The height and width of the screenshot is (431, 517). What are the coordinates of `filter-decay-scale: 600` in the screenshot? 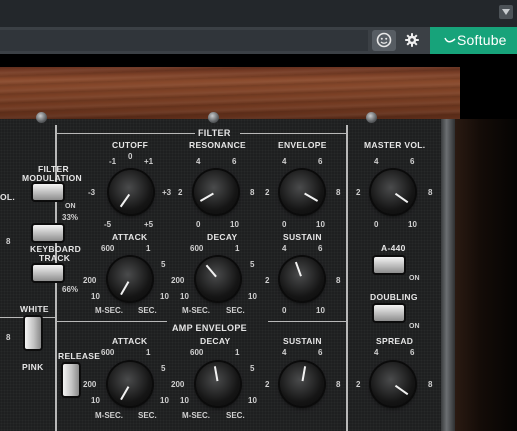 It's located at (197, 248).